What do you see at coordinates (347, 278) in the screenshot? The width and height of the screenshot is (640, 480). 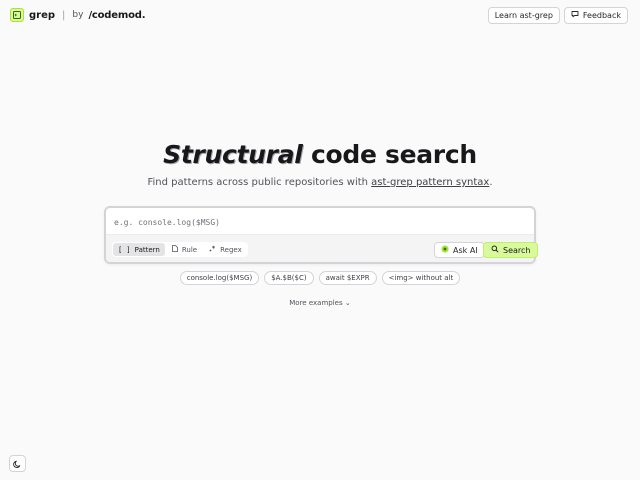 I see `example-chip: await $EXPR` at bounding box center [347, 278].